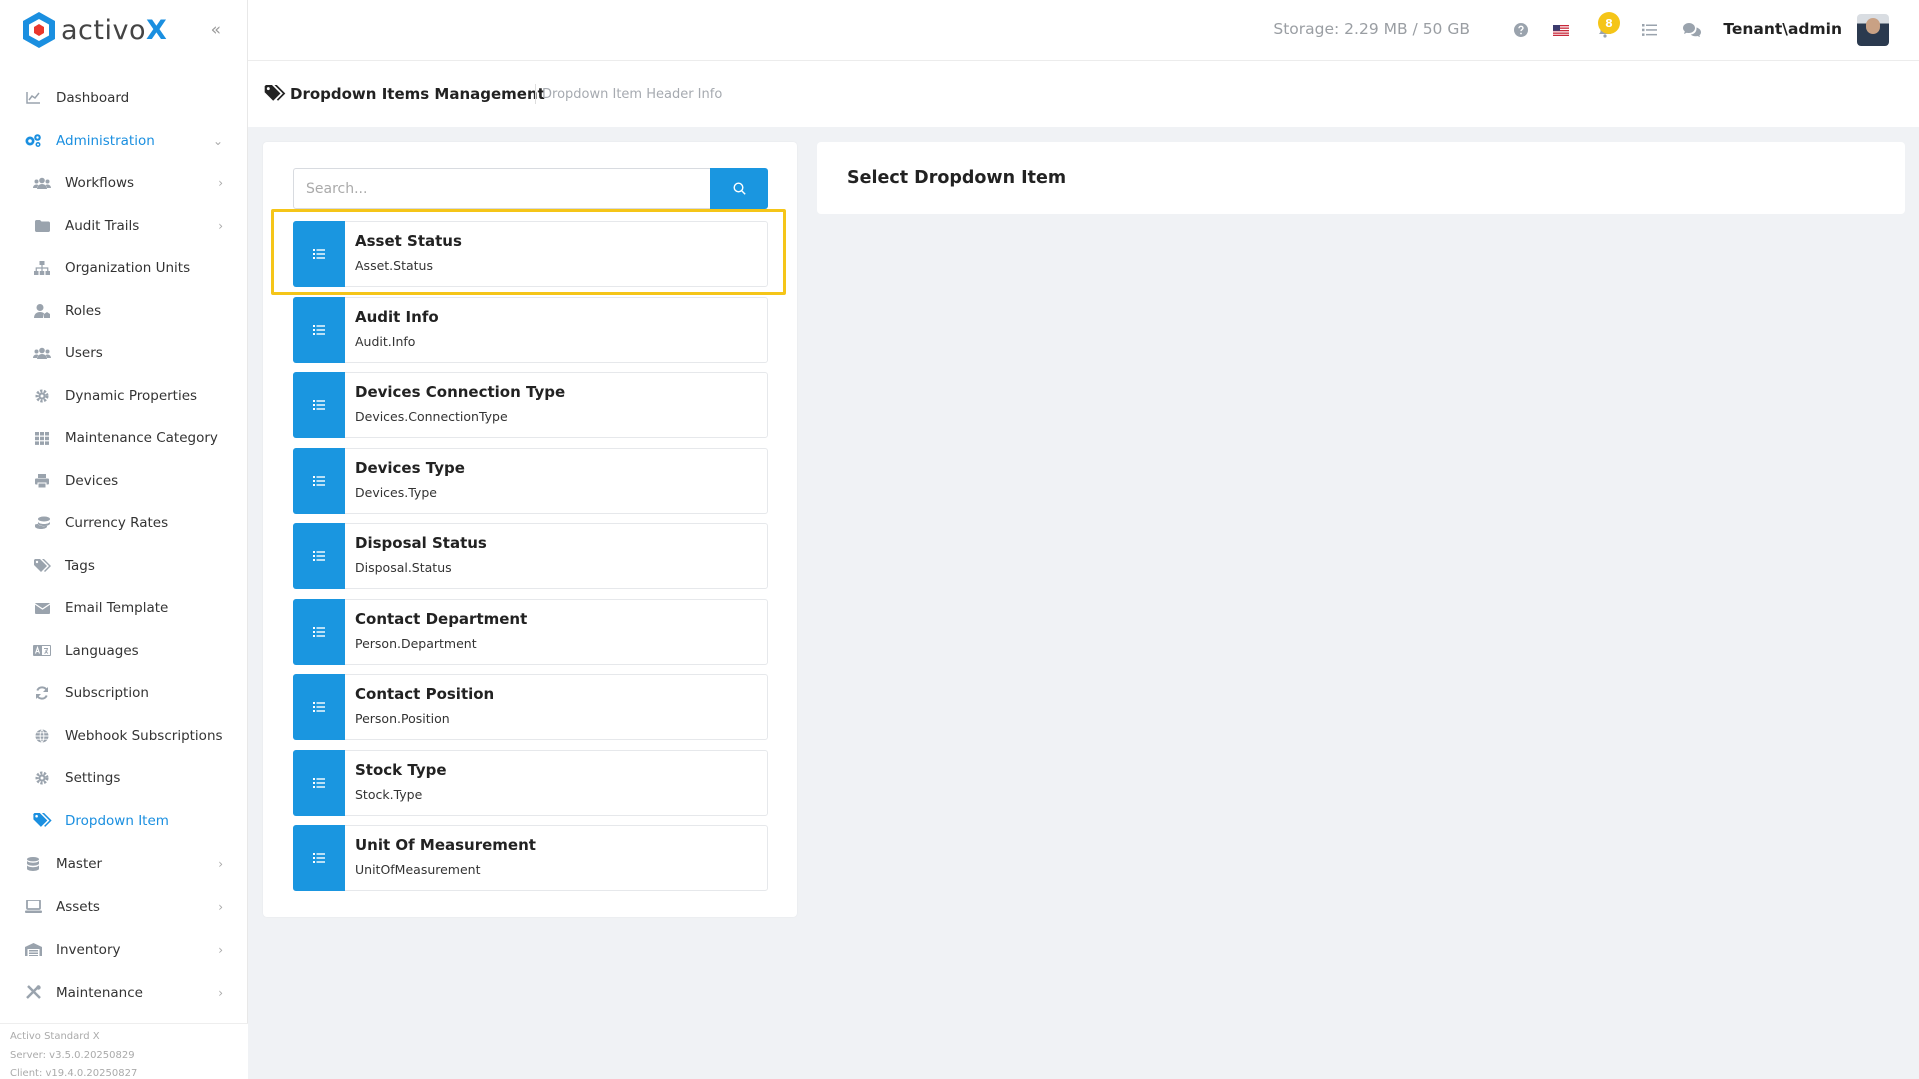 This screenshot has height=1079, width=1919. What do you see at coordinates (389, 794) in the screenshot?
I see `item-code: Stock.Type` at bounding box center [389, 794].